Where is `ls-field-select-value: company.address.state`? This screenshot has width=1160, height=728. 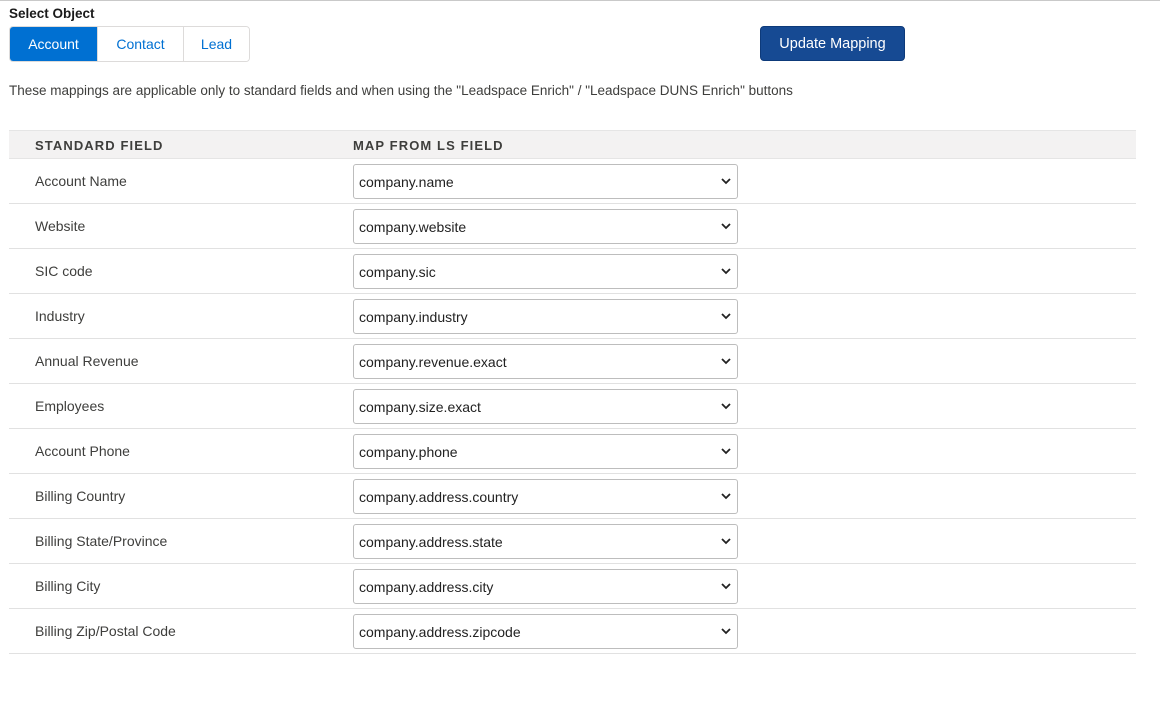 ls-field-select-value: company.address.state is located at coordinates (431, 542).